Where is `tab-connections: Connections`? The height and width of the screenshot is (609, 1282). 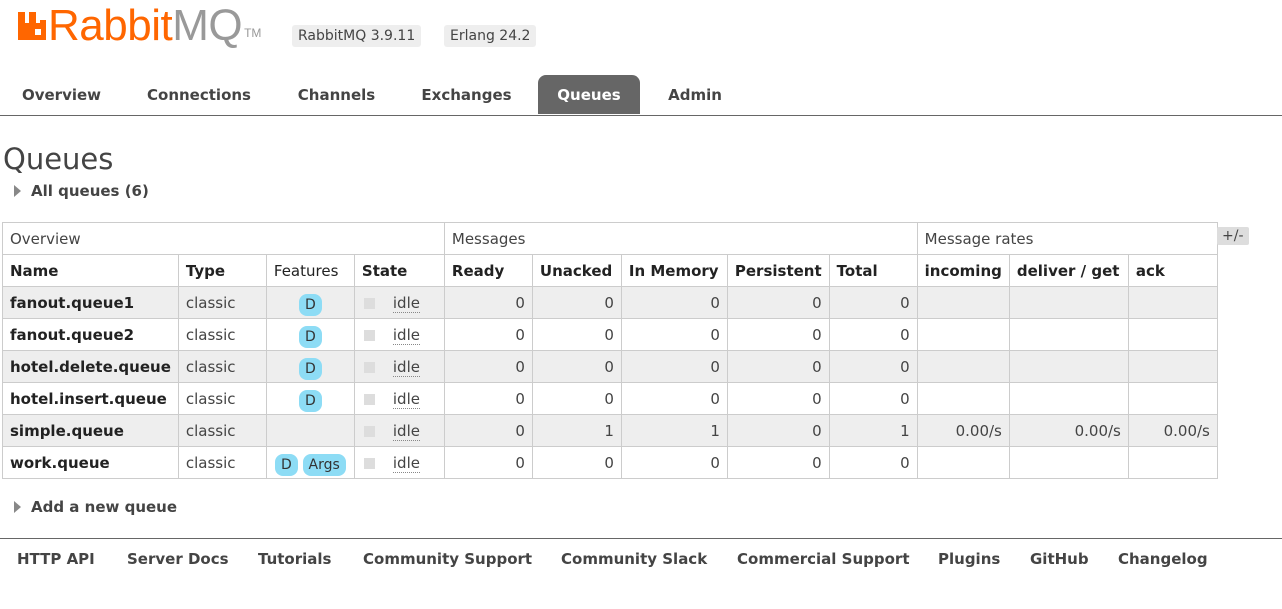 tab-connections: Connections is located at coordinates (199, 94).